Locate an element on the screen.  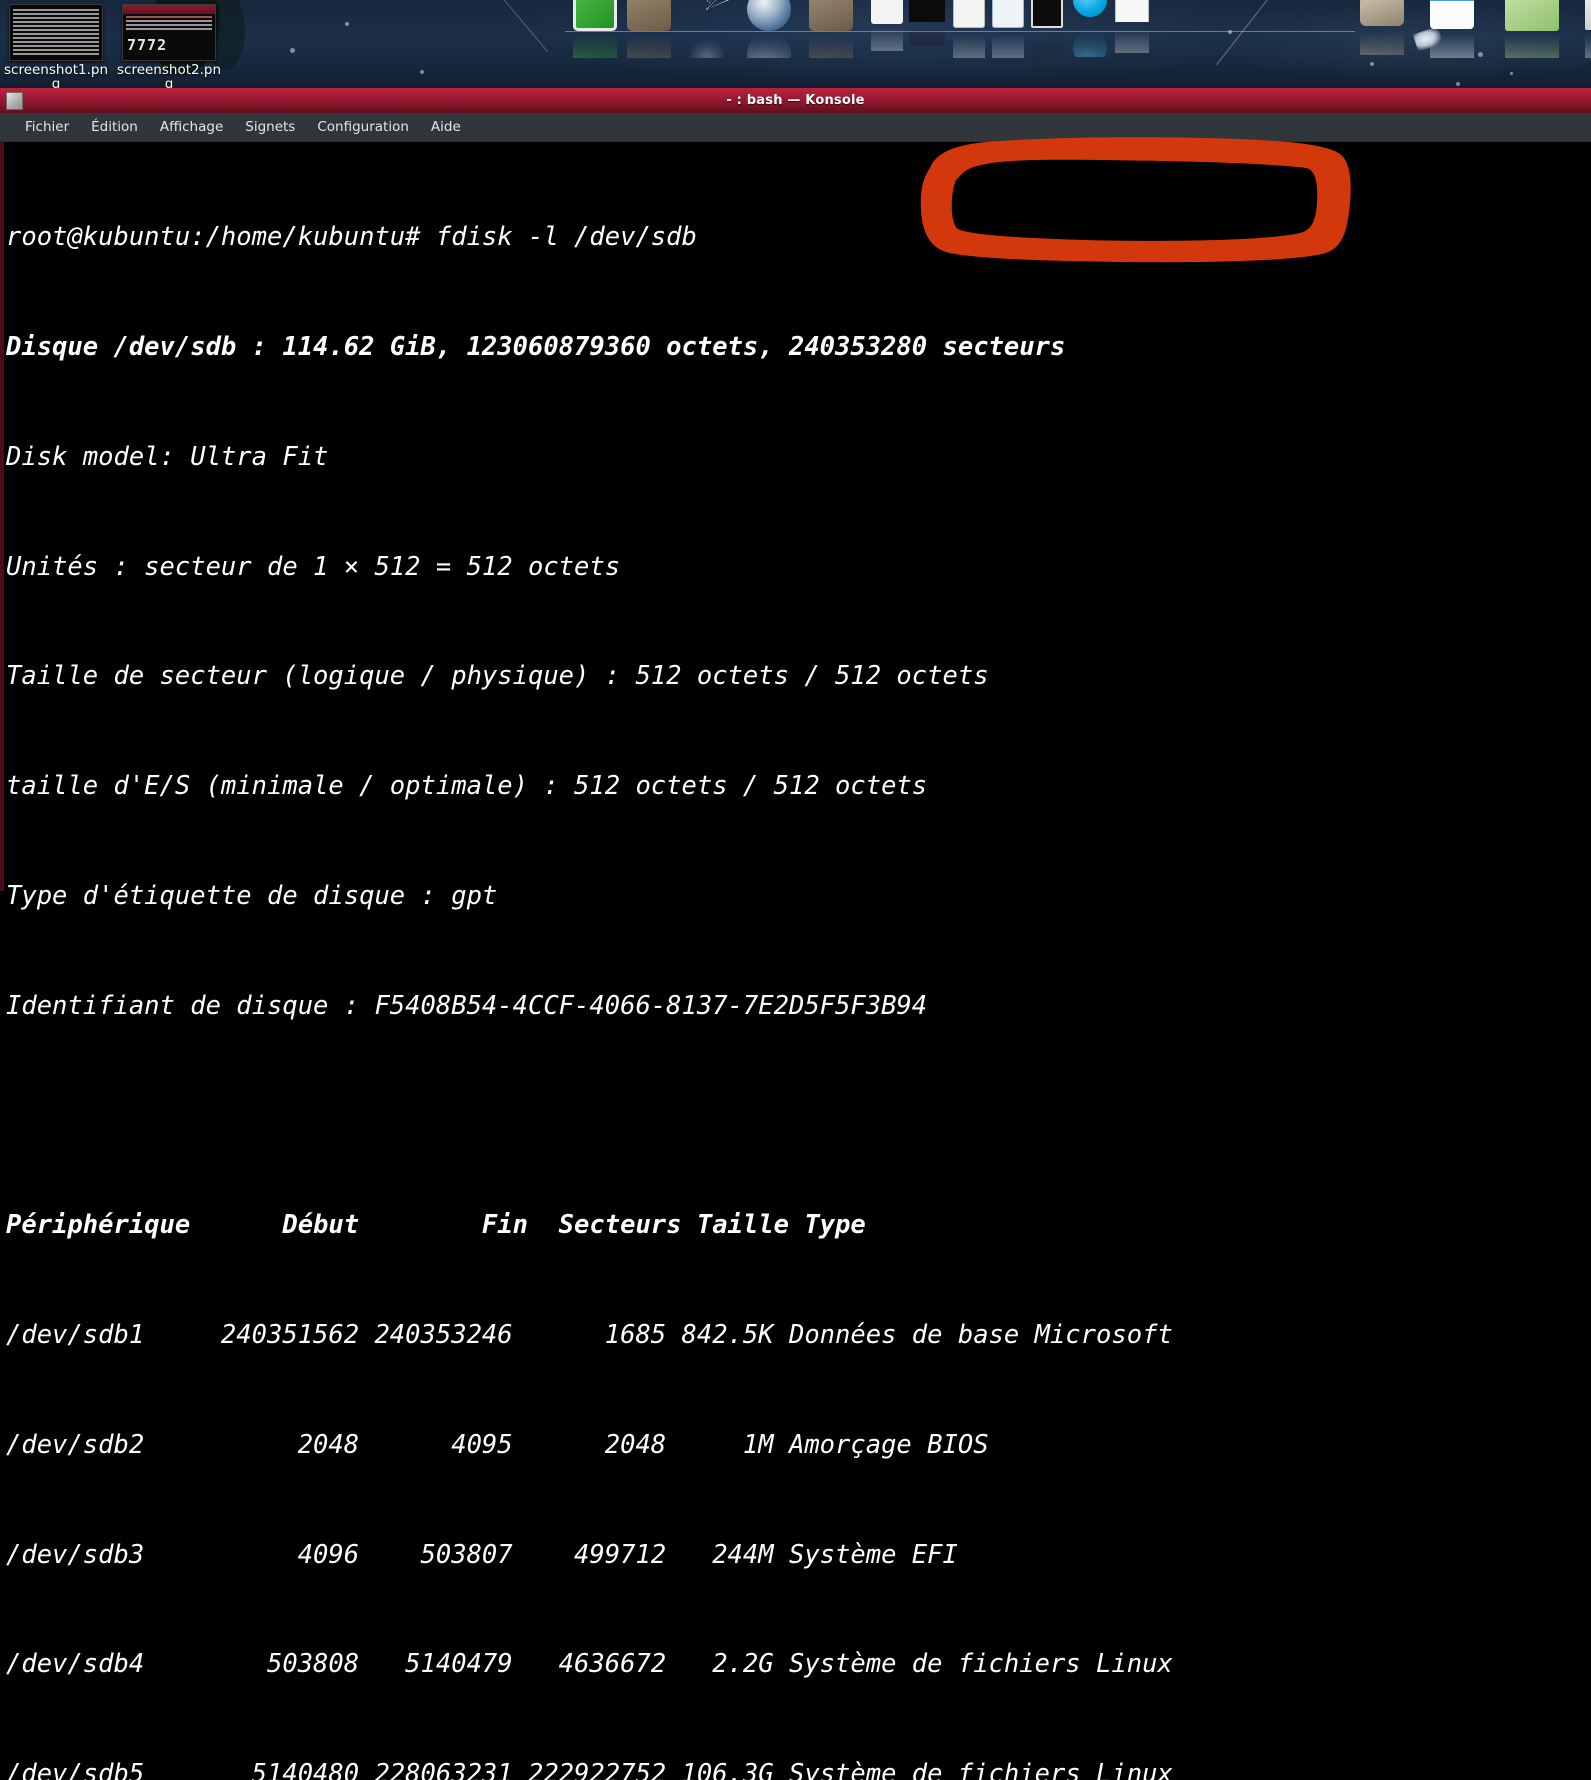
google-icon is located at coordinates (1132, 11).